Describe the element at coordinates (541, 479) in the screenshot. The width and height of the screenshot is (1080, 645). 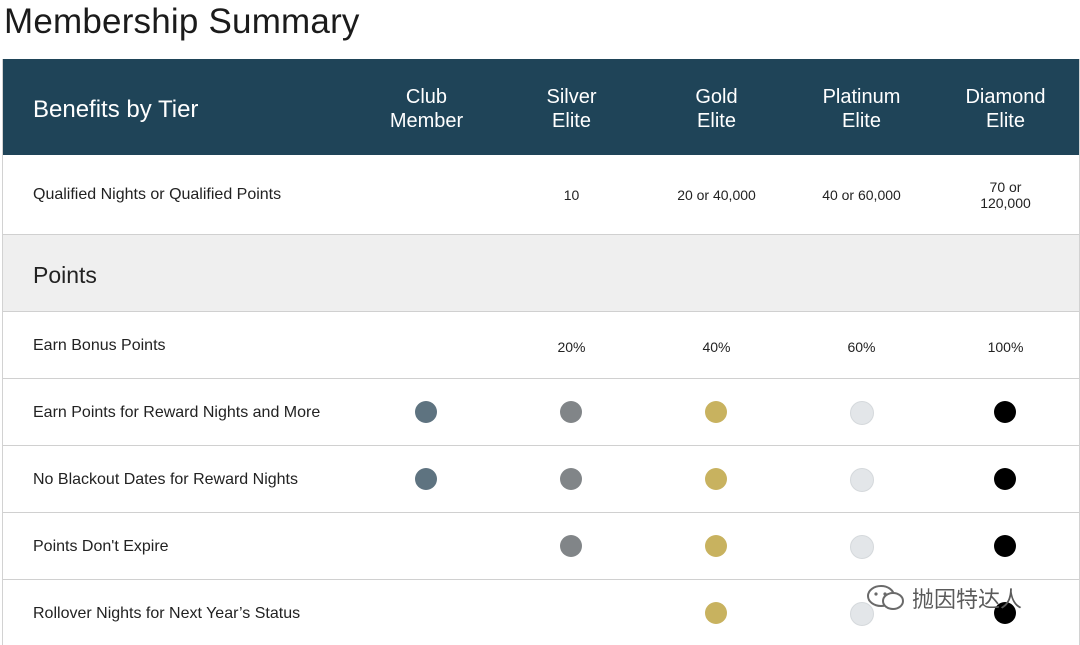
I see `table-row: No Blackout Dates for Reward Nights` at that location.